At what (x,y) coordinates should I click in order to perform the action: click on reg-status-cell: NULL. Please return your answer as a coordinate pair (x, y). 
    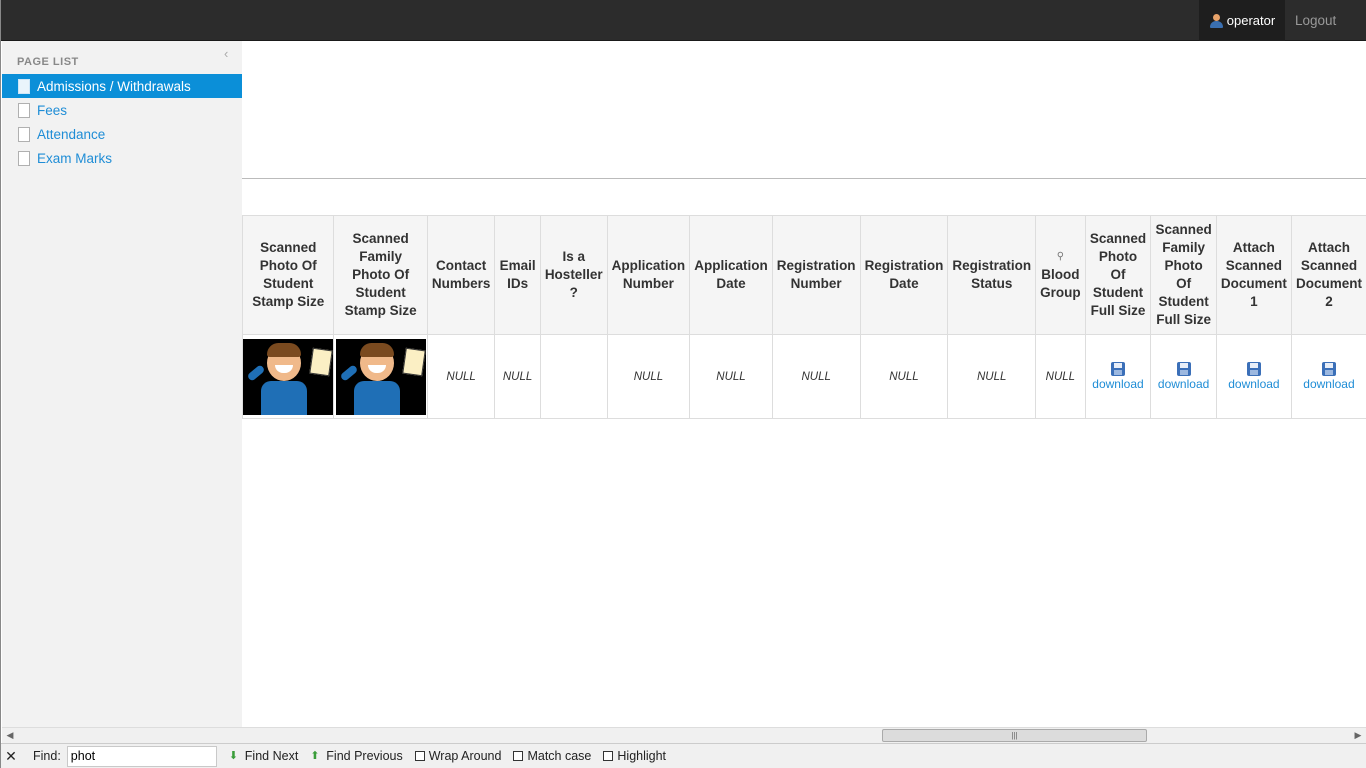
    Looking at the image, I should click on (992, 376).